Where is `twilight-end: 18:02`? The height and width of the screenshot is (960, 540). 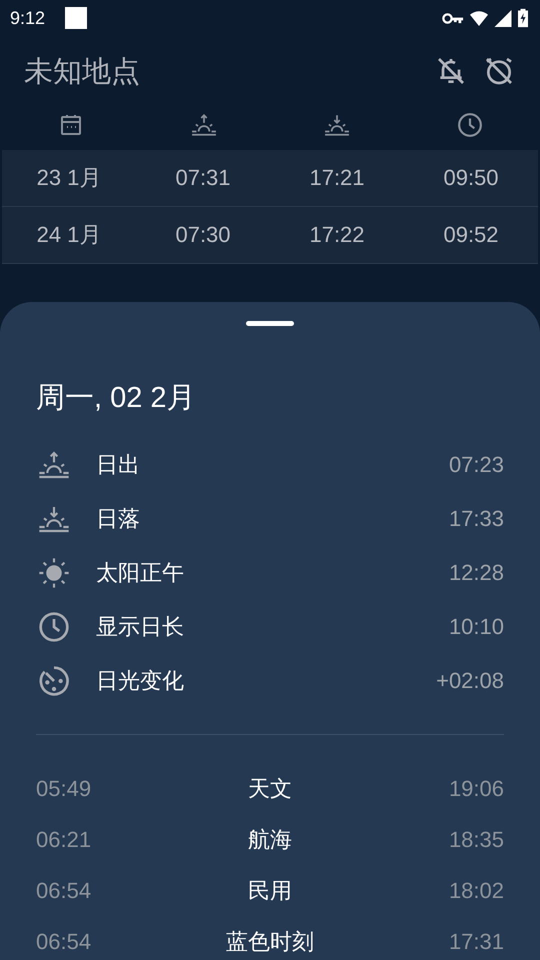
twilight-end: 18:02 is located at coordinates (476, 891).